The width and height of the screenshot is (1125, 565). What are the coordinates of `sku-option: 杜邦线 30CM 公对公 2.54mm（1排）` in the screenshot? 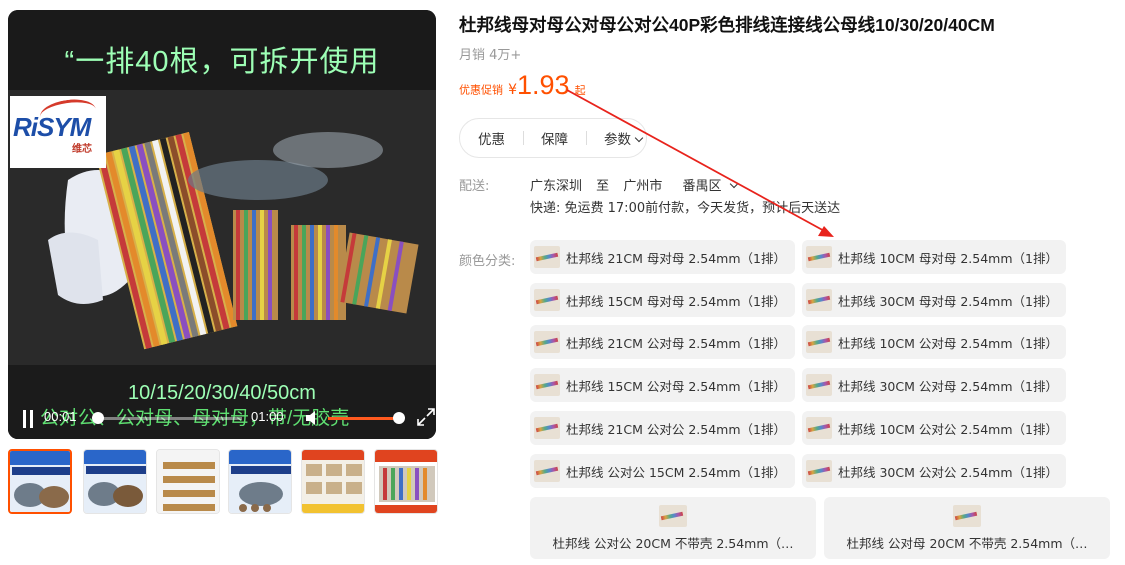 It's located at (934, 471).